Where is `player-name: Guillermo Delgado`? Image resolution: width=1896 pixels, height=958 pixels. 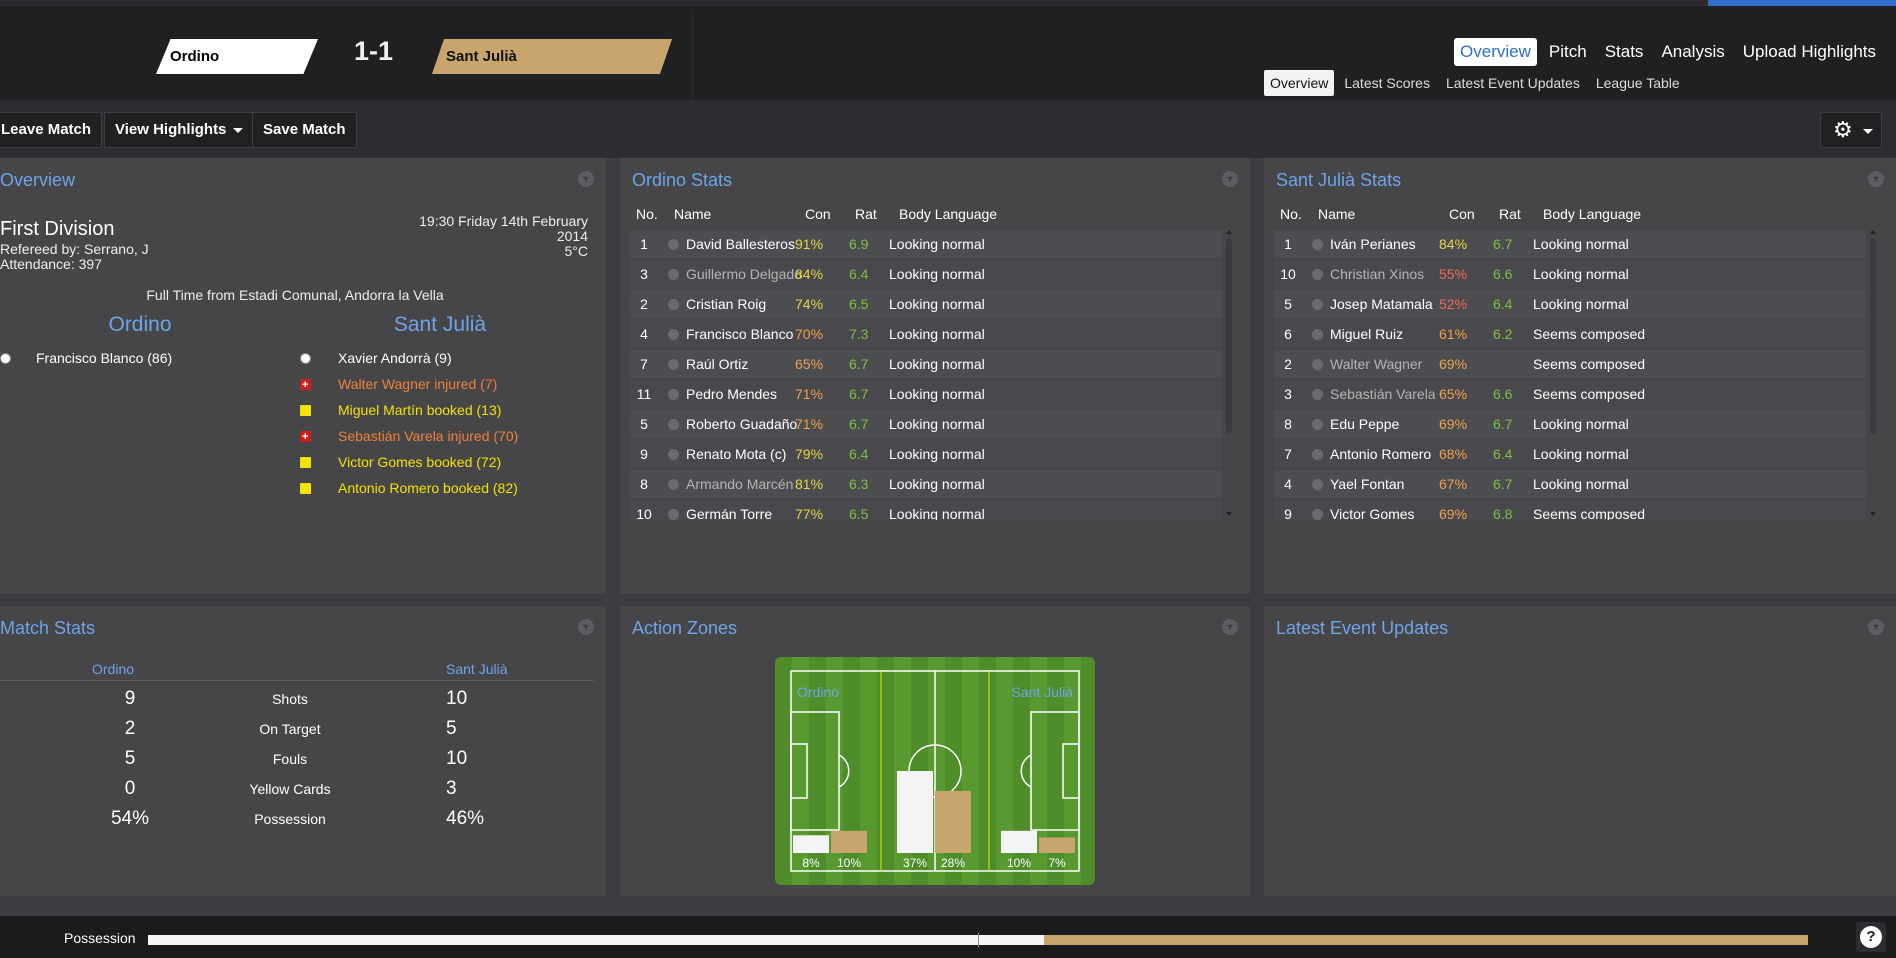
player-name: Guillermo Delgado is located at coordinates (744, 274).